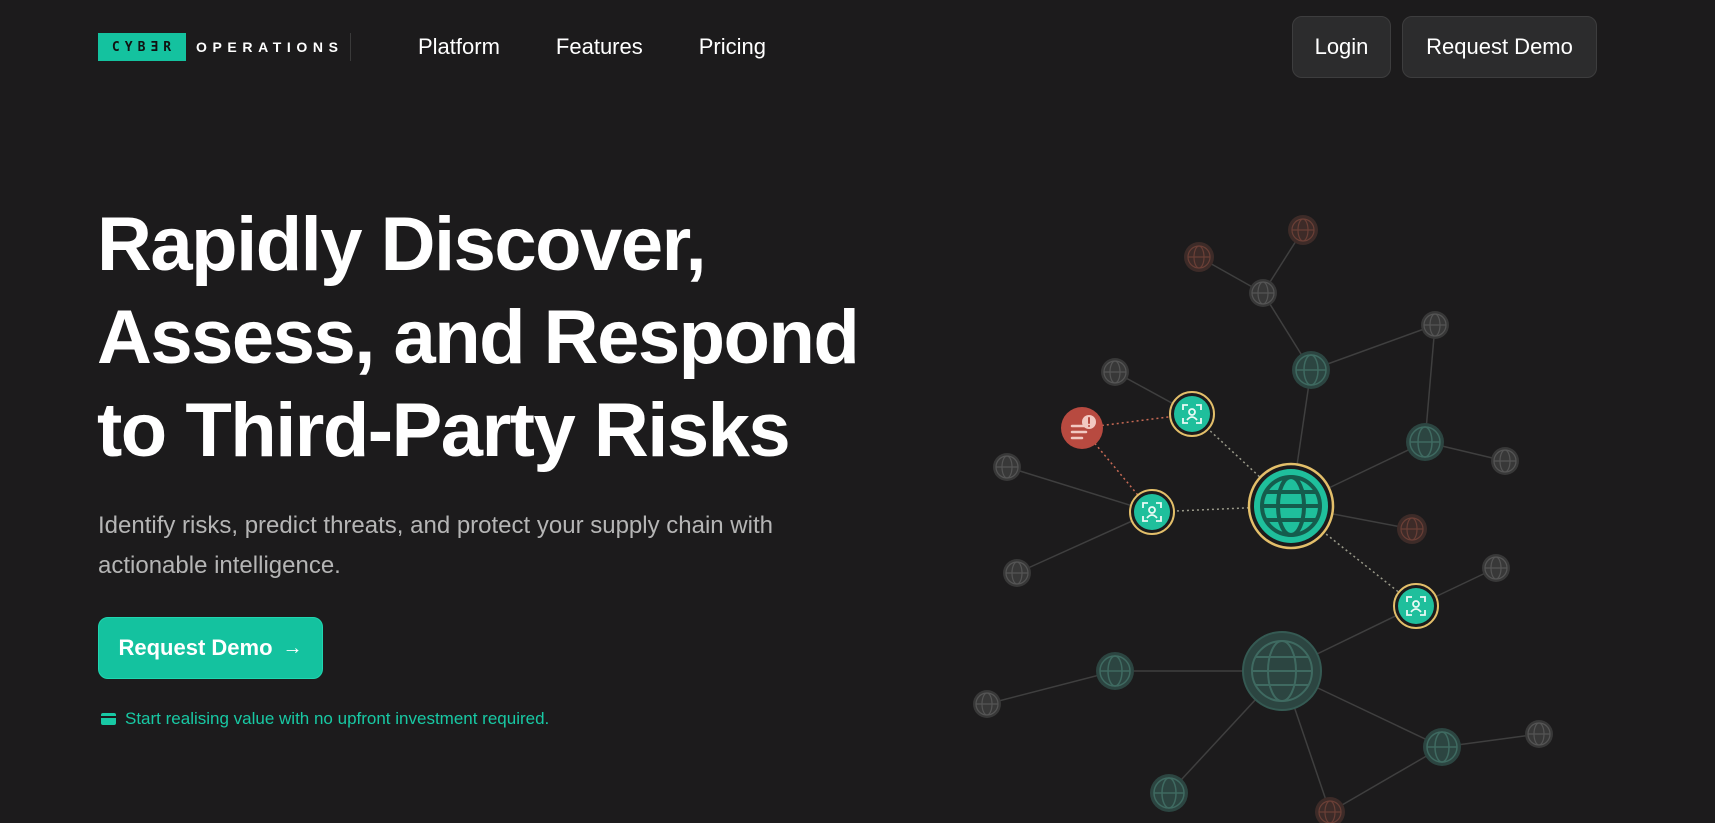 This screenshot has width=1715, height=823. I want to click on logo-mark: CYBƎR, so click(142, 47).